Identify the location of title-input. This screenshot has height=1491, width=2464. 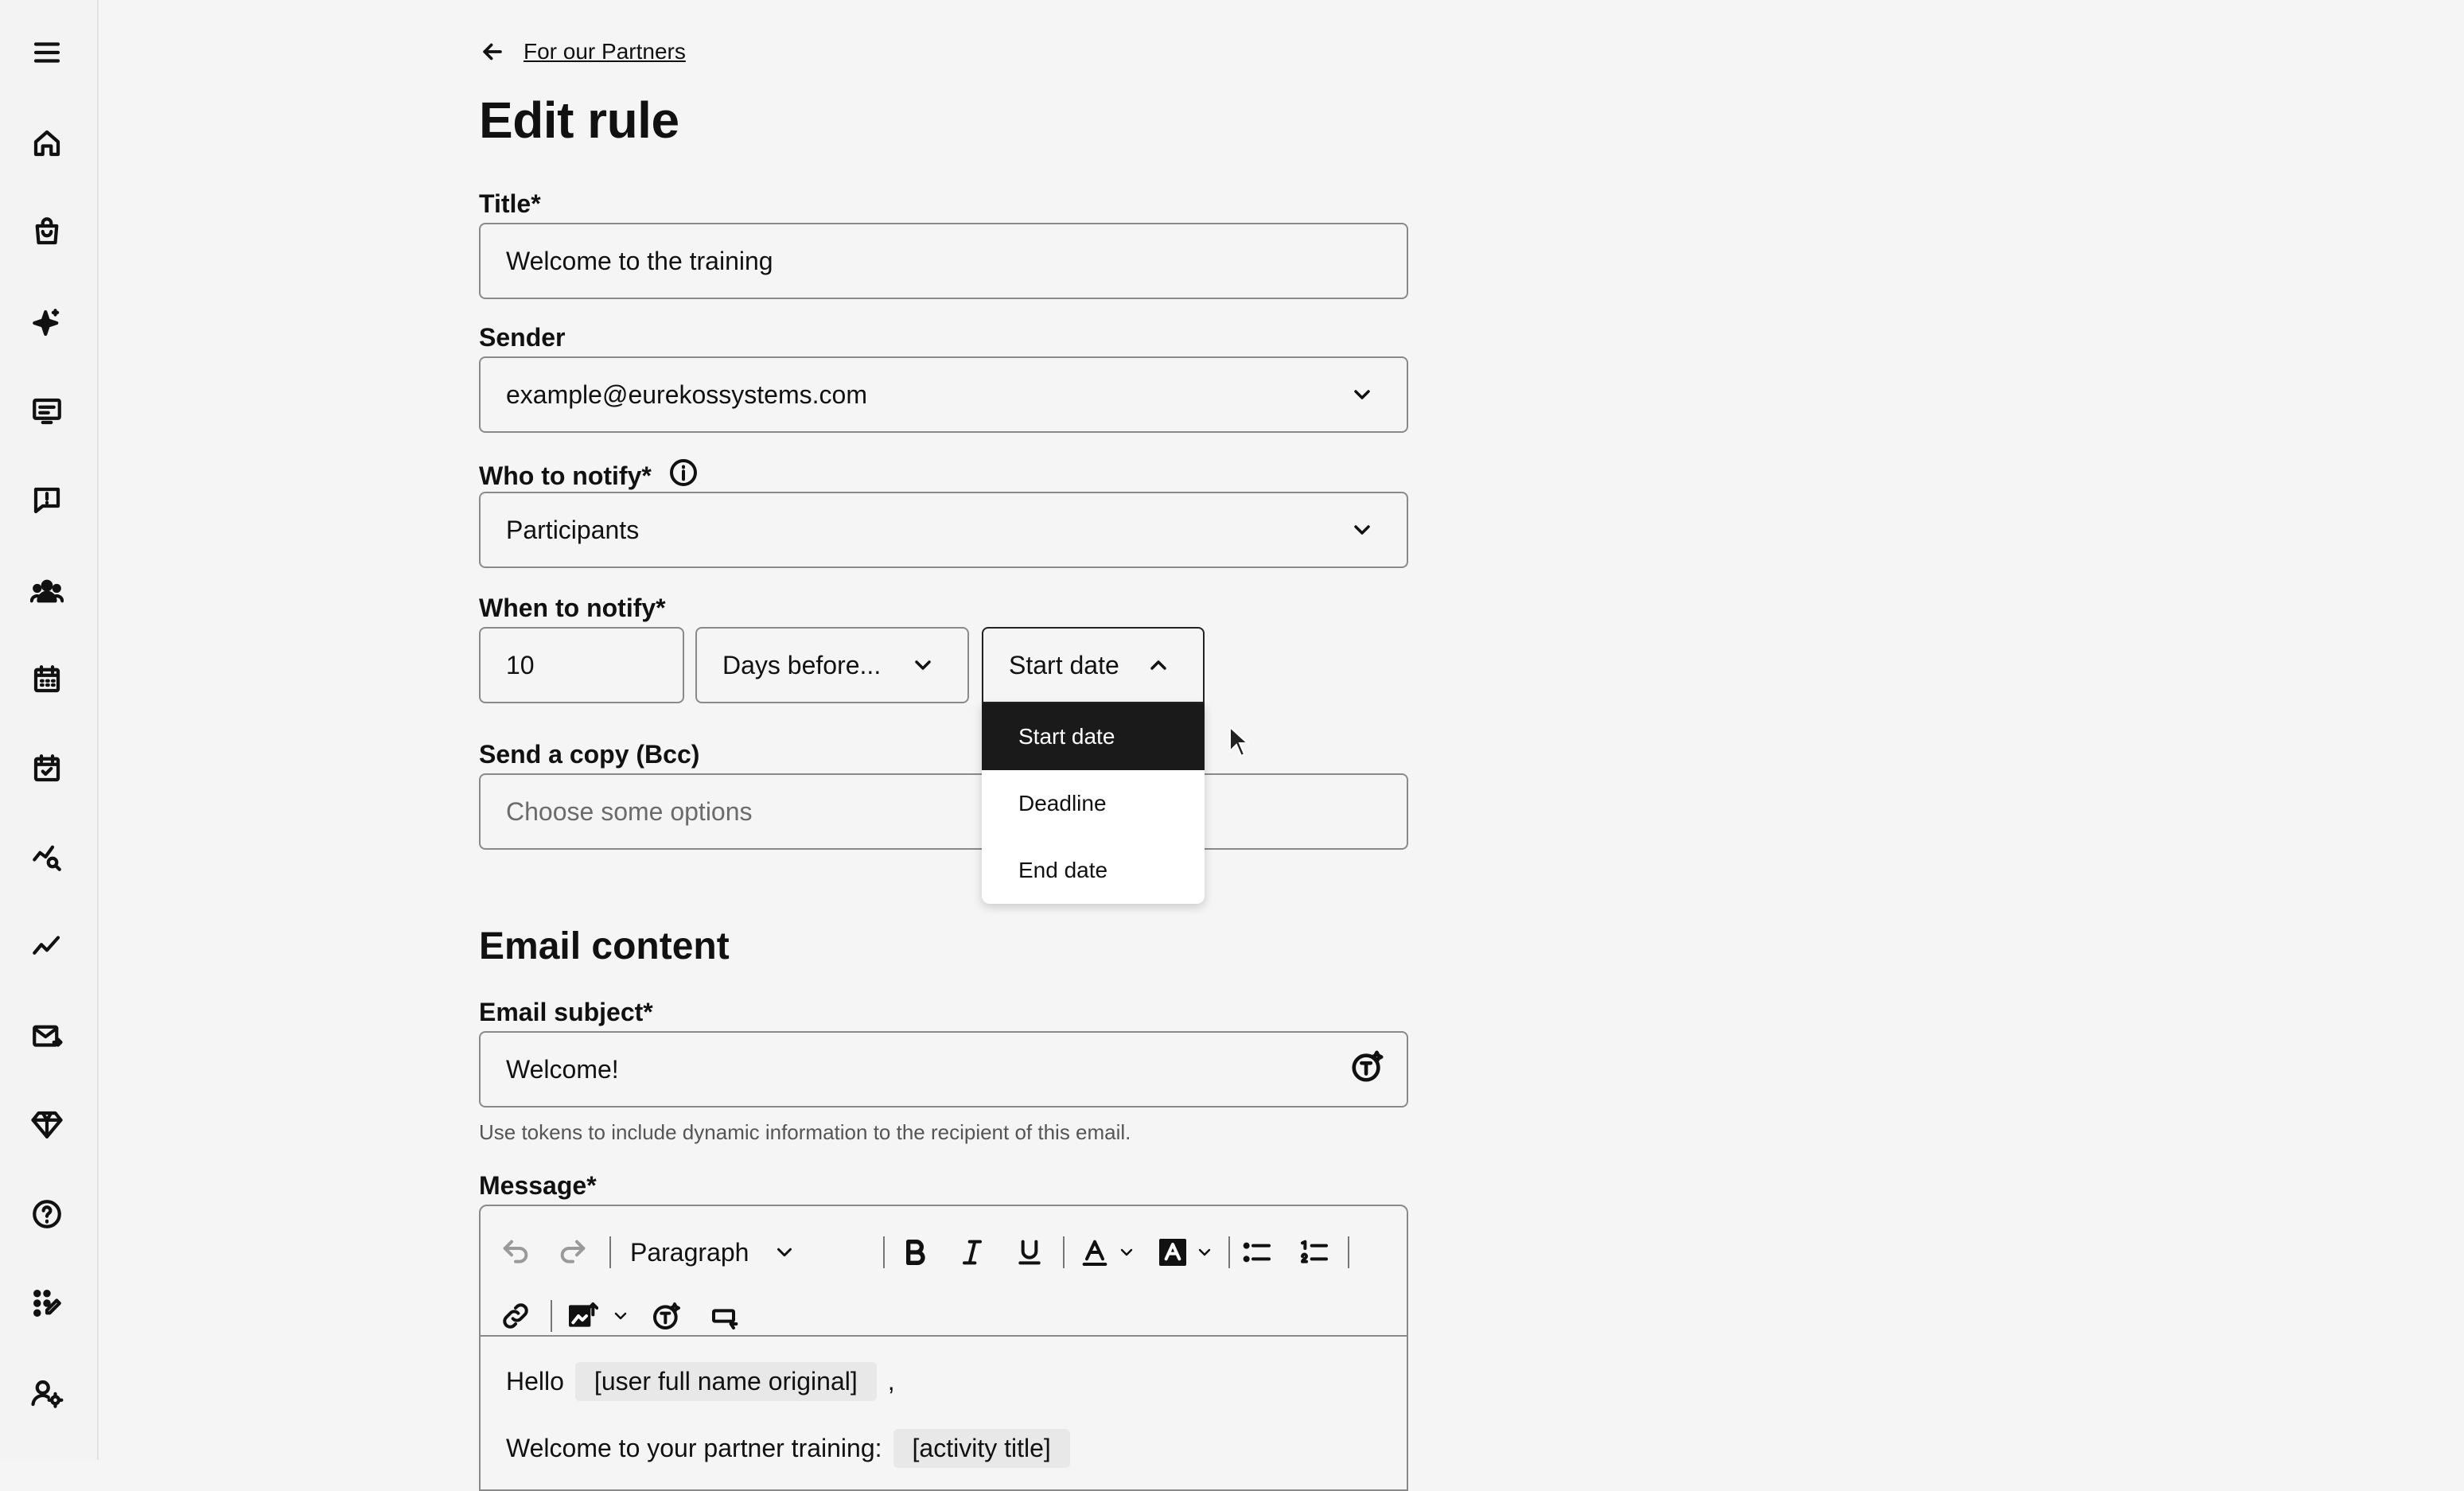
(943, 261).